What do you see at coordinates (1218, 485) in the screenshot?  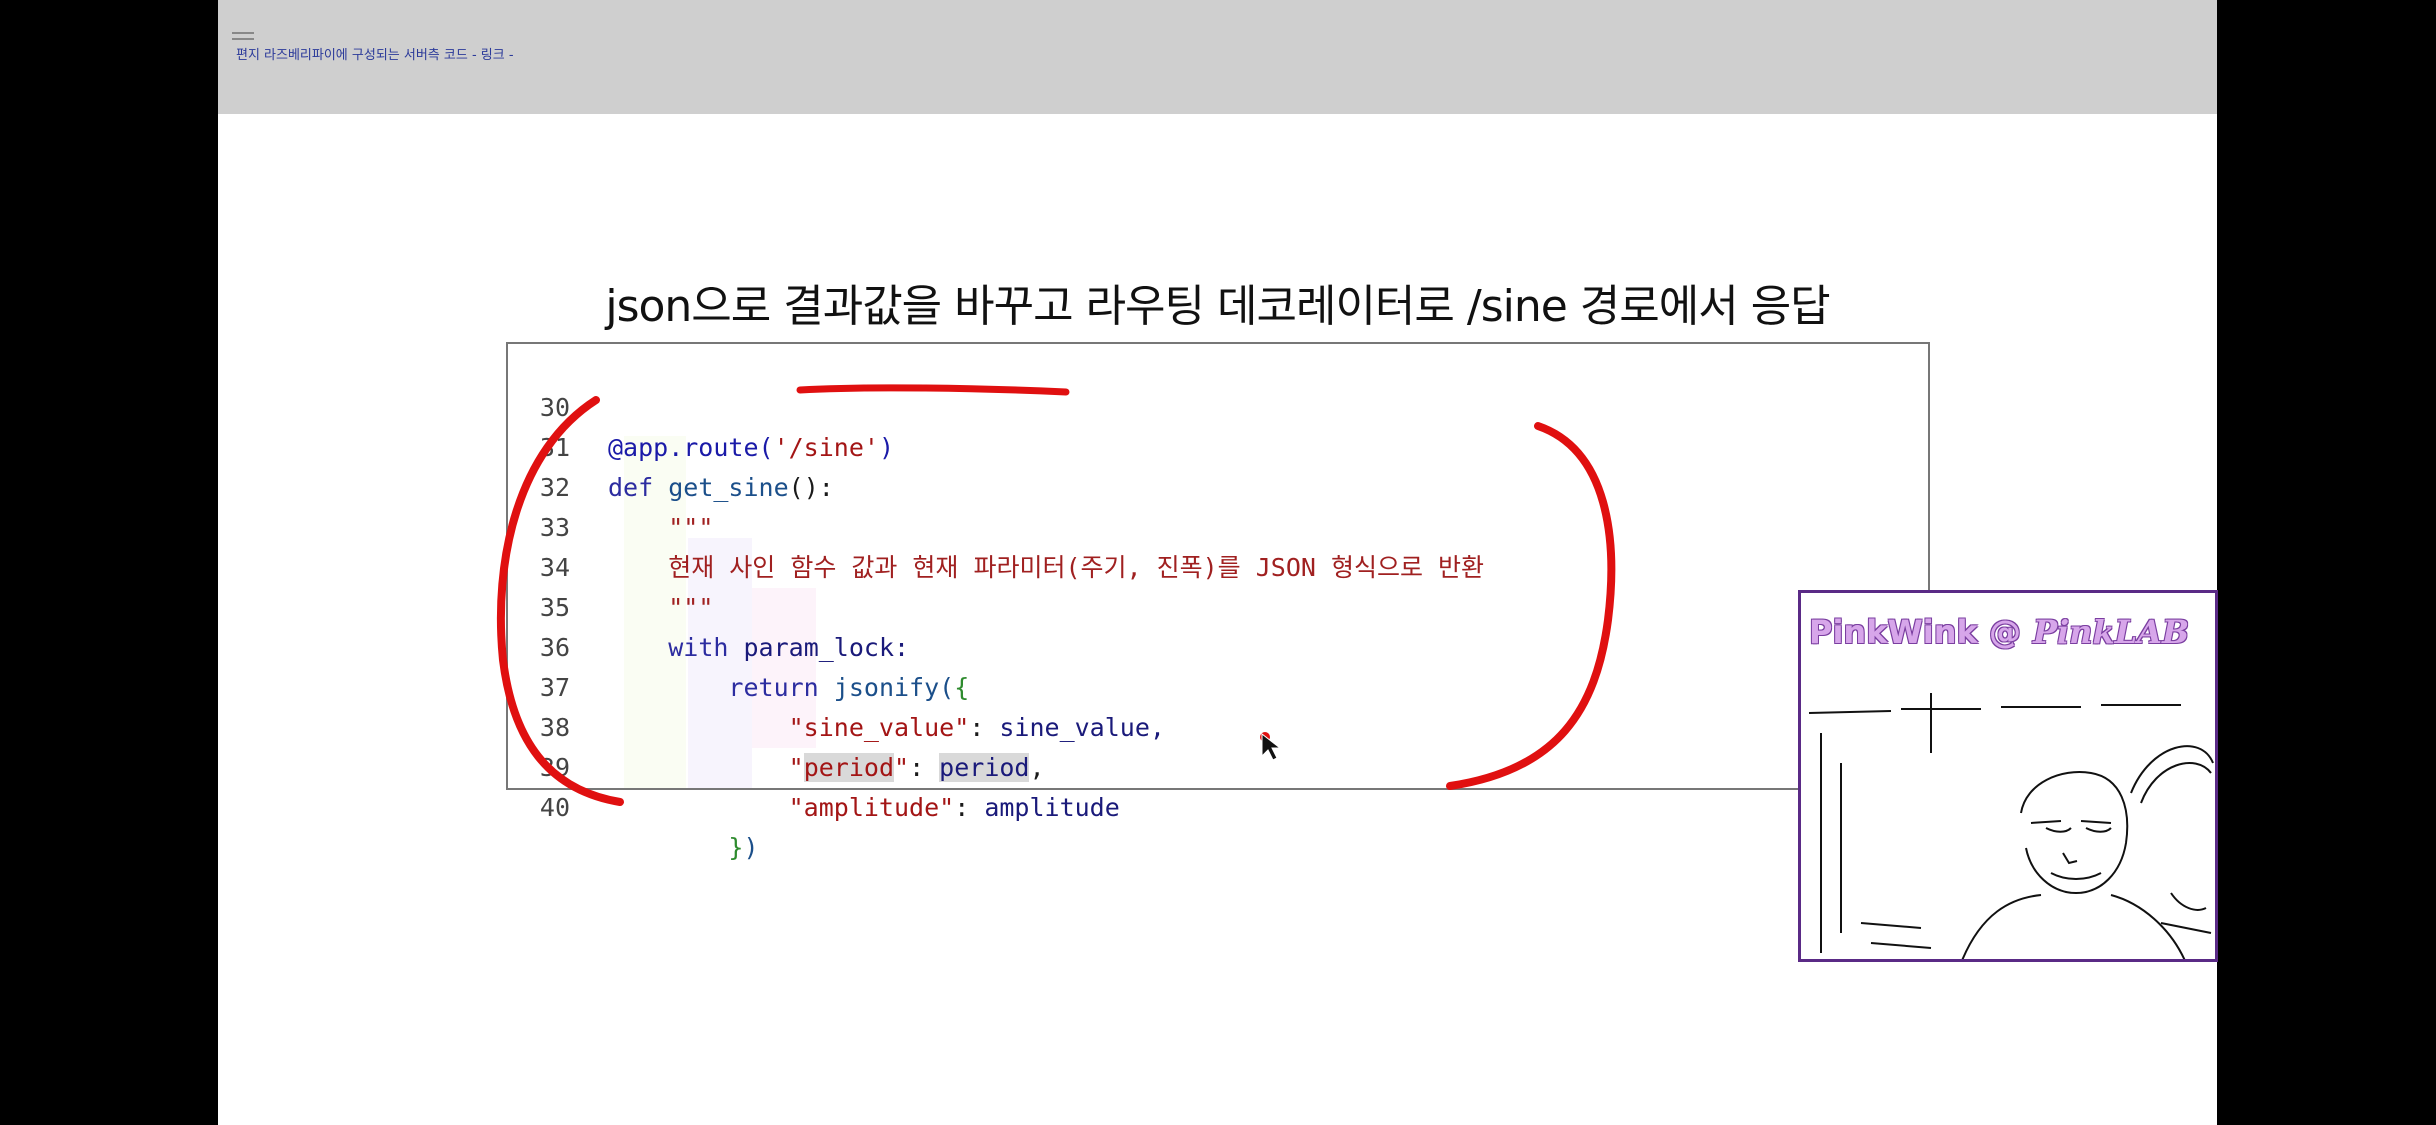 I see `code-line-32: 32 """` at bounding box center [1218, 485].